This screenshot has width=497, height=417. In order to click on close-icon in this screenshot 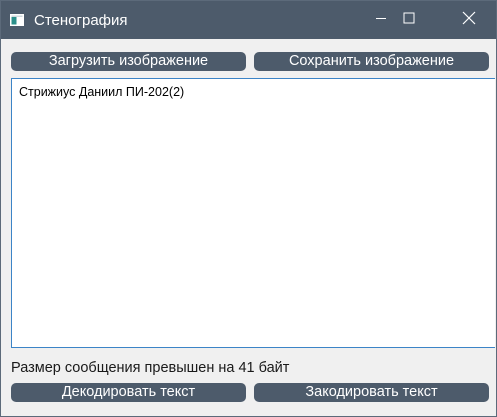, I will do `click(469, 20)`.